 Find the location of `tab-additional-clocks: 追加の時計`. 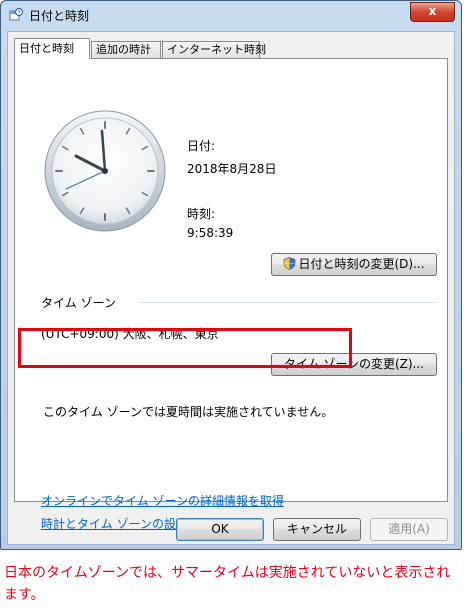

tab-additional-clocks: 追加の時計 is located at coordinates (126, 49).